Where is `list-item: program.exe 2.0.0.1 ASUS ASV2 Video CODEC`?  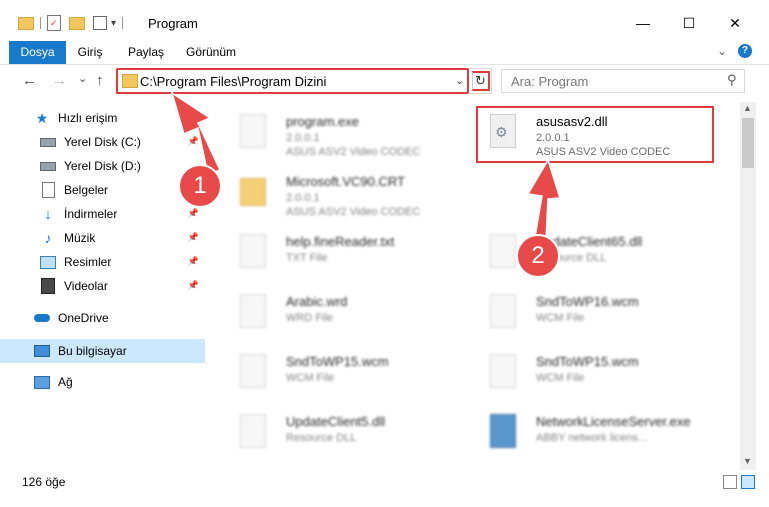
list-item: program.exe 2.0.0.1 ASUS ASV2 Video CODEC is located at coordinates (344, 132).